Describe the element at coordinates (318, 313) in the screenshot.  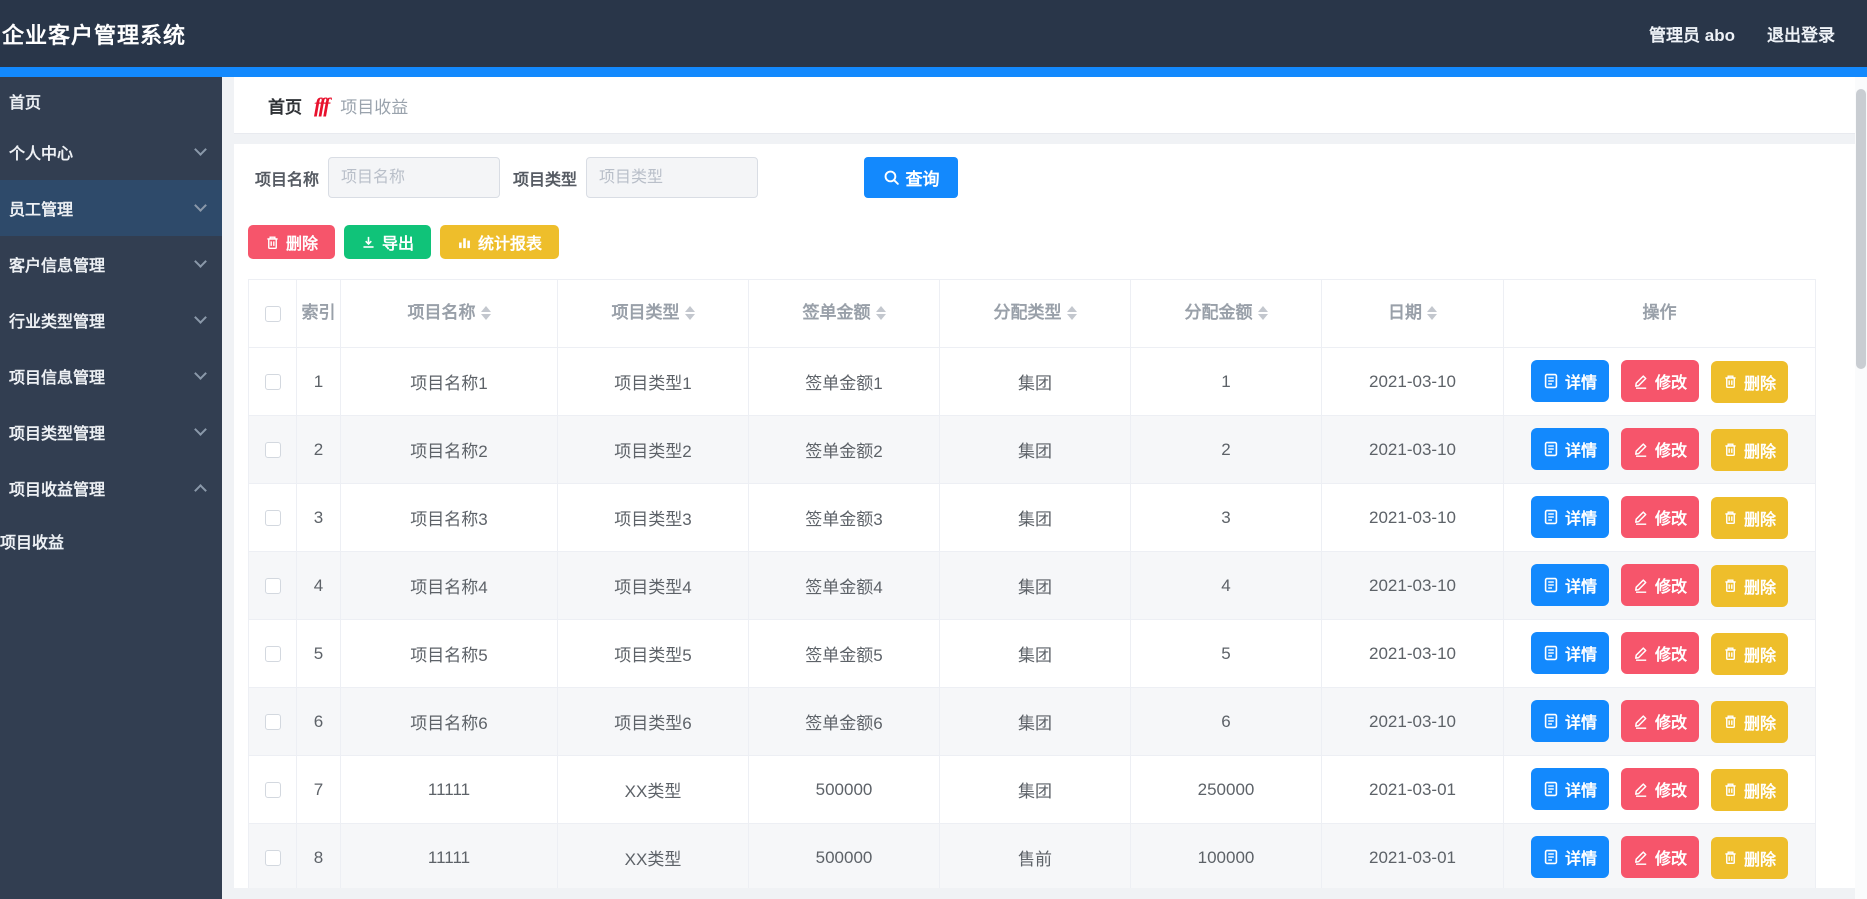
I see `column-header: 索引` at that location.